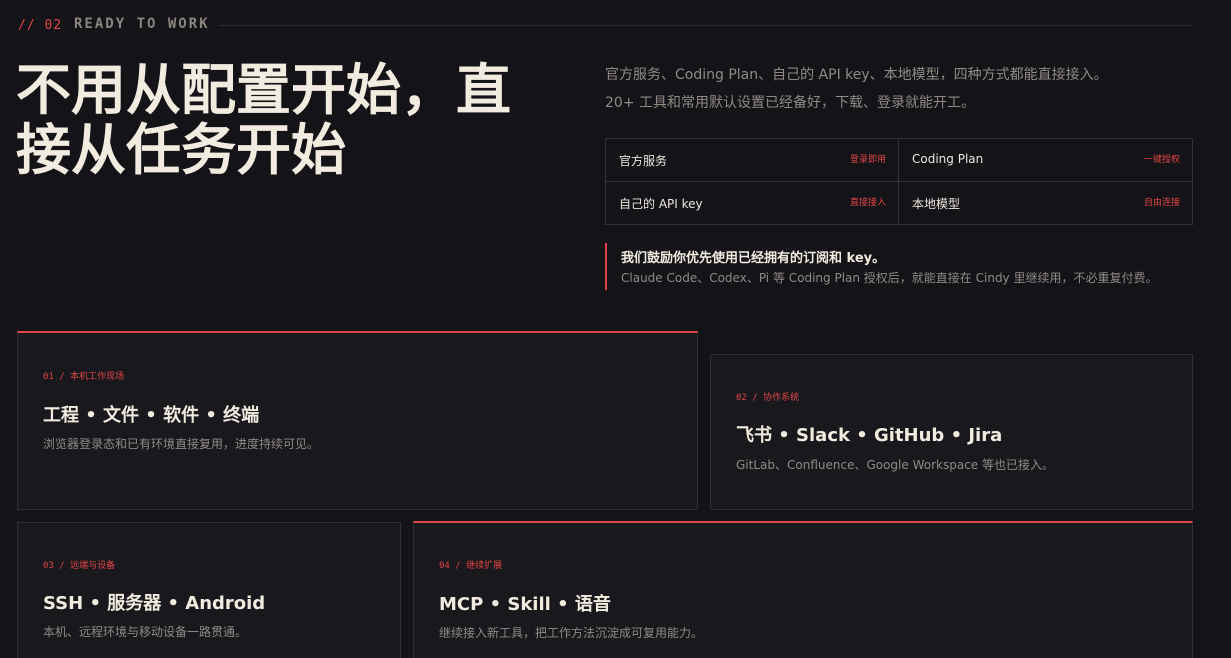 This screenshot has width=1231, height=658. I want to click on hero-title-line-1: 不用从配置开始，直, so click(264, 90).